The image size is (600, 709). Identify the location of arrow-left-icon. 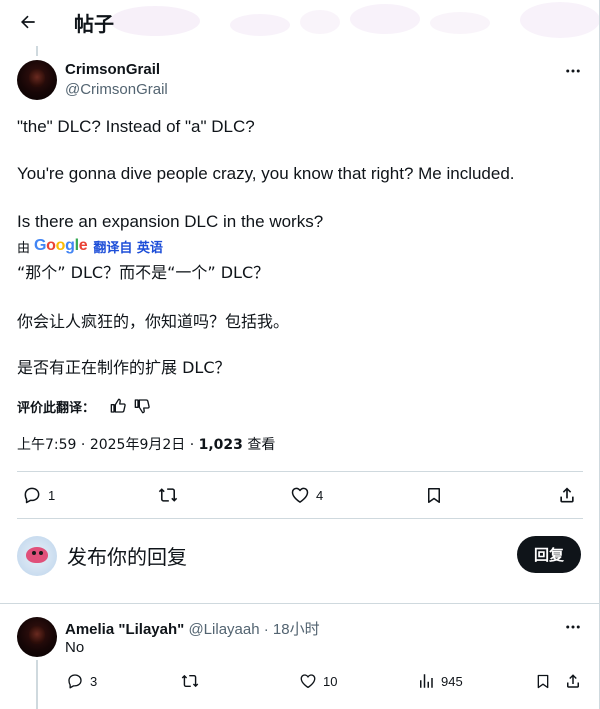
(28, 22).